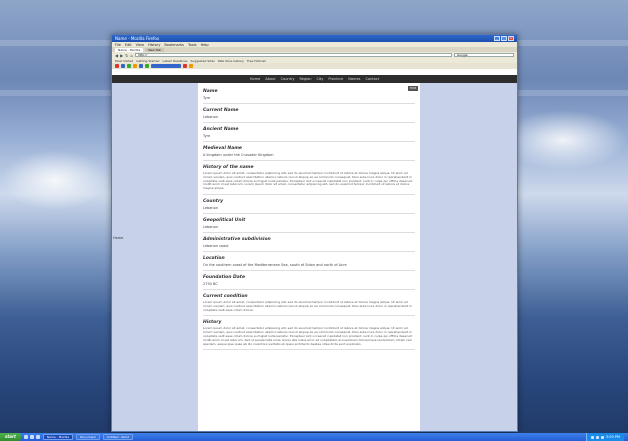 The width and height of the screenshot is (628, 441). What do you see at coordinates (224, 220) in the screenshot?
I see `field-label: Geopolitical Unit` at bounding box center [224, 220].